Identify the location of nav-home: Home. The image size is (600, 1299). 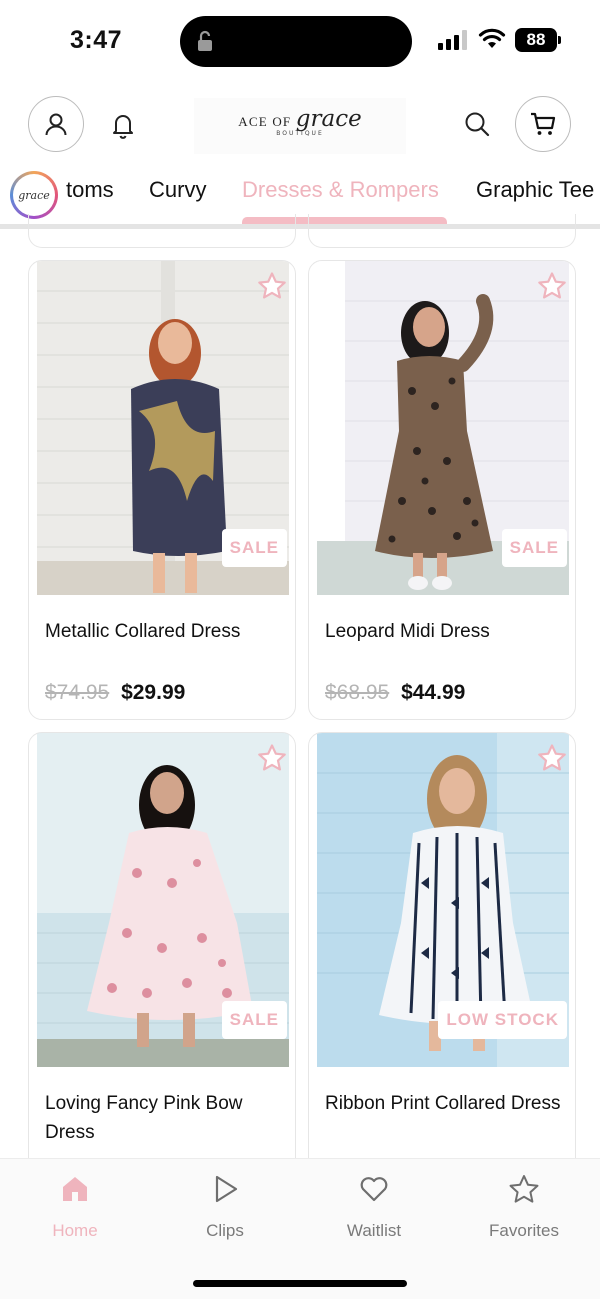
(75, 1207).